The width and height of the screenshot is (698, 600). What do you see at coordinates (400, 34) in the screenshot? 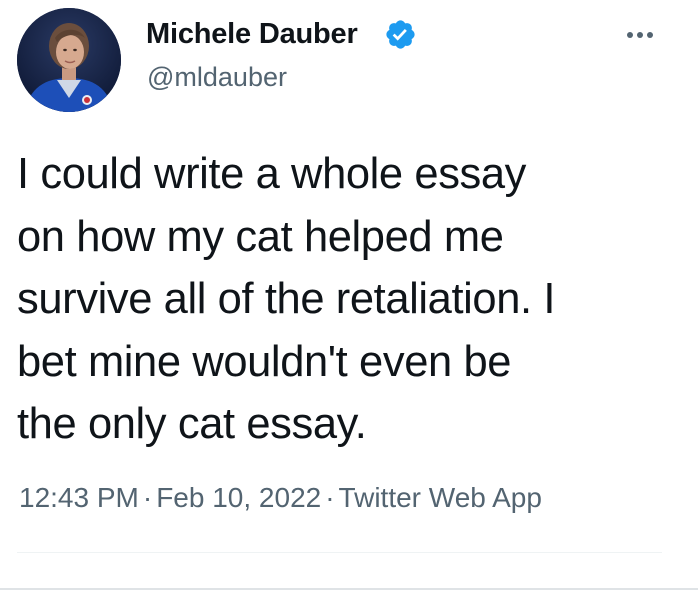
I see `verified-badge-icon` at bounding box center [400, 34].